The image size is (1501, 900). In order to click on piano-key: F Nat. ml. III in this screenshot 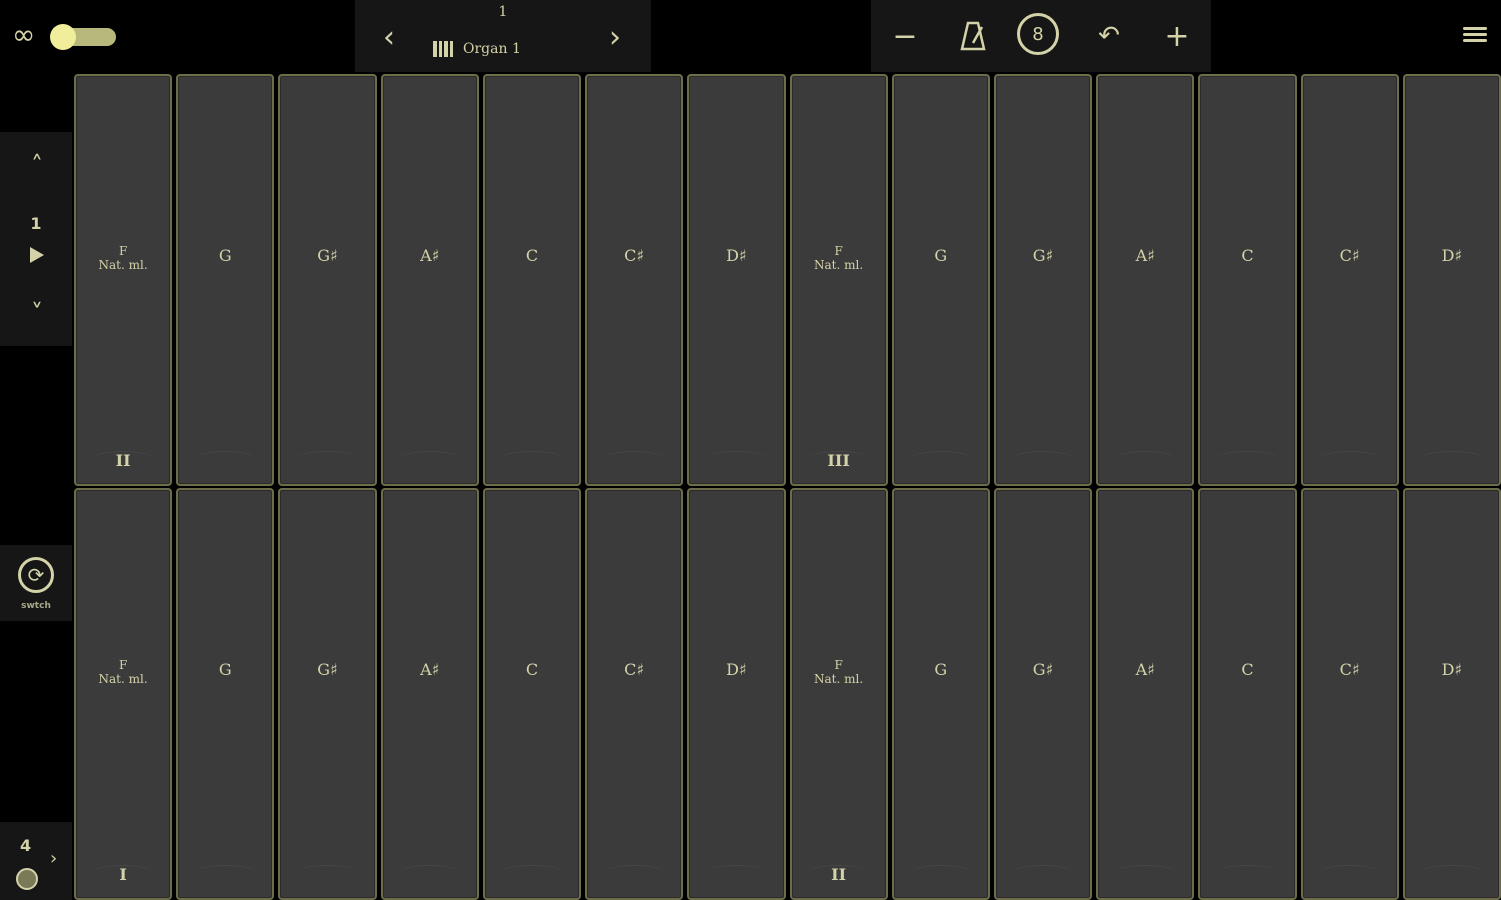, I will do `click(838, 280)`.